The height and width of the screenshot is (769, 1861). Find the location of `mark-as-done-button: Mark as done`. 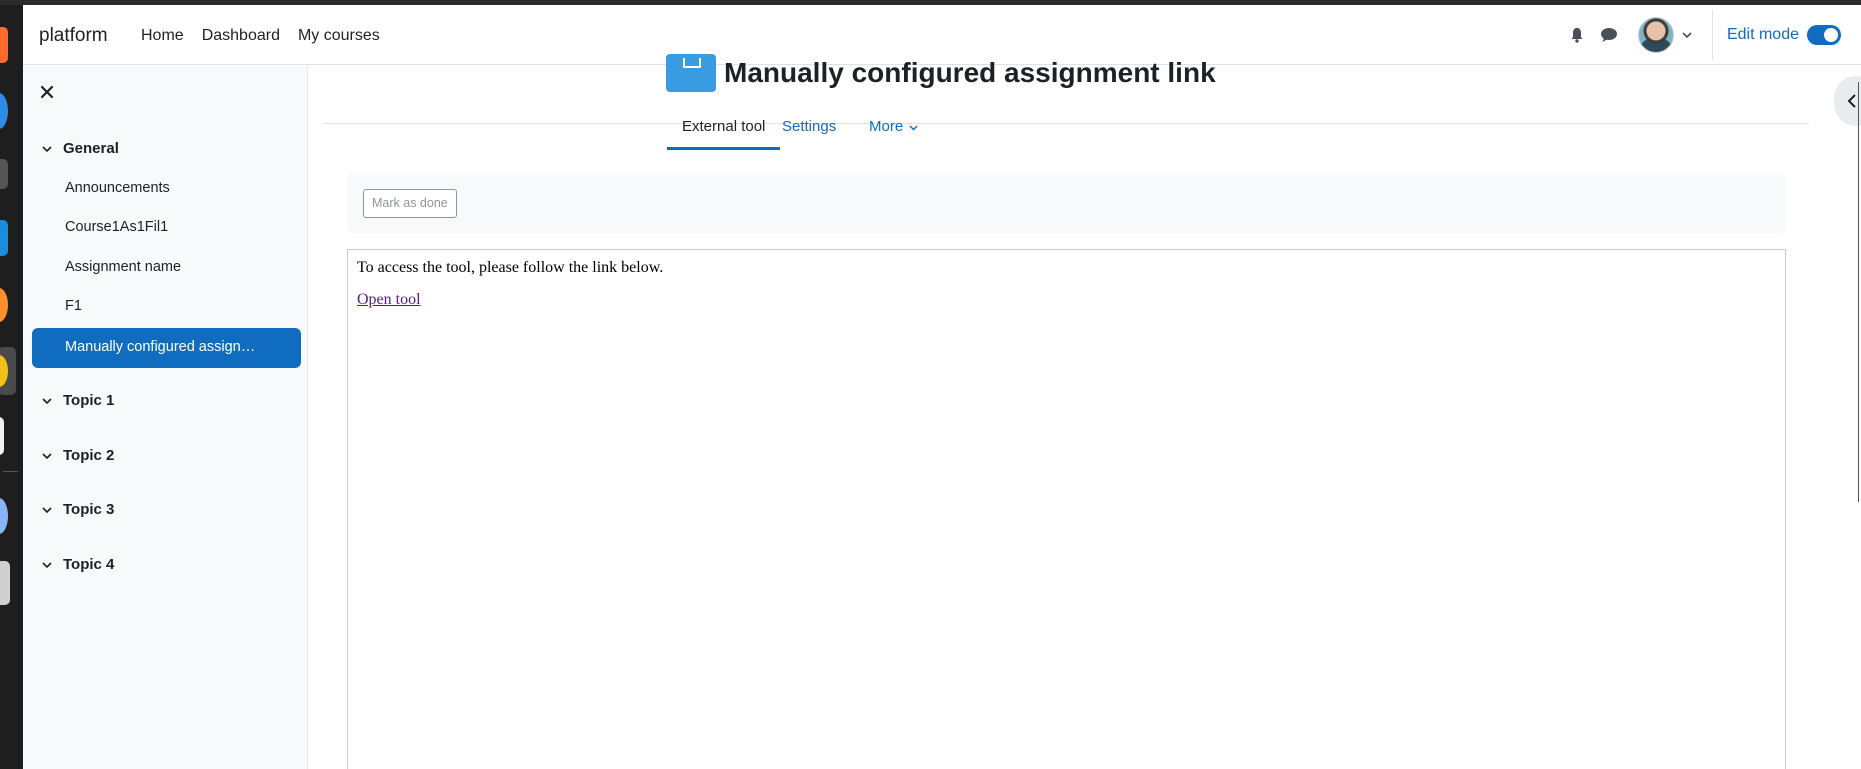

mark-as-done-button: Mark as done is located at coordinates (410, 203).